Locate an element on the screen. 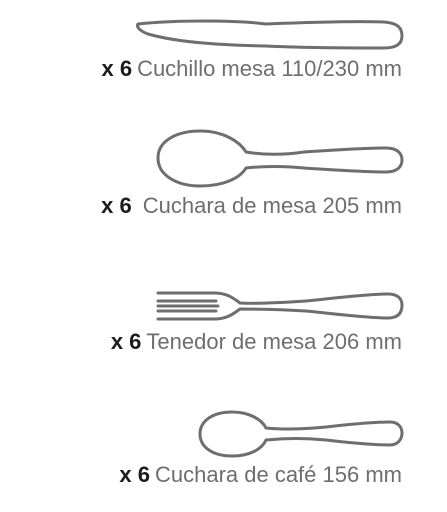 Image resolution: width=447 pixels, height=512 pixels. item-caption: x 6 Tenedor de mesa 206 mm is located at coordinates (256, 342).